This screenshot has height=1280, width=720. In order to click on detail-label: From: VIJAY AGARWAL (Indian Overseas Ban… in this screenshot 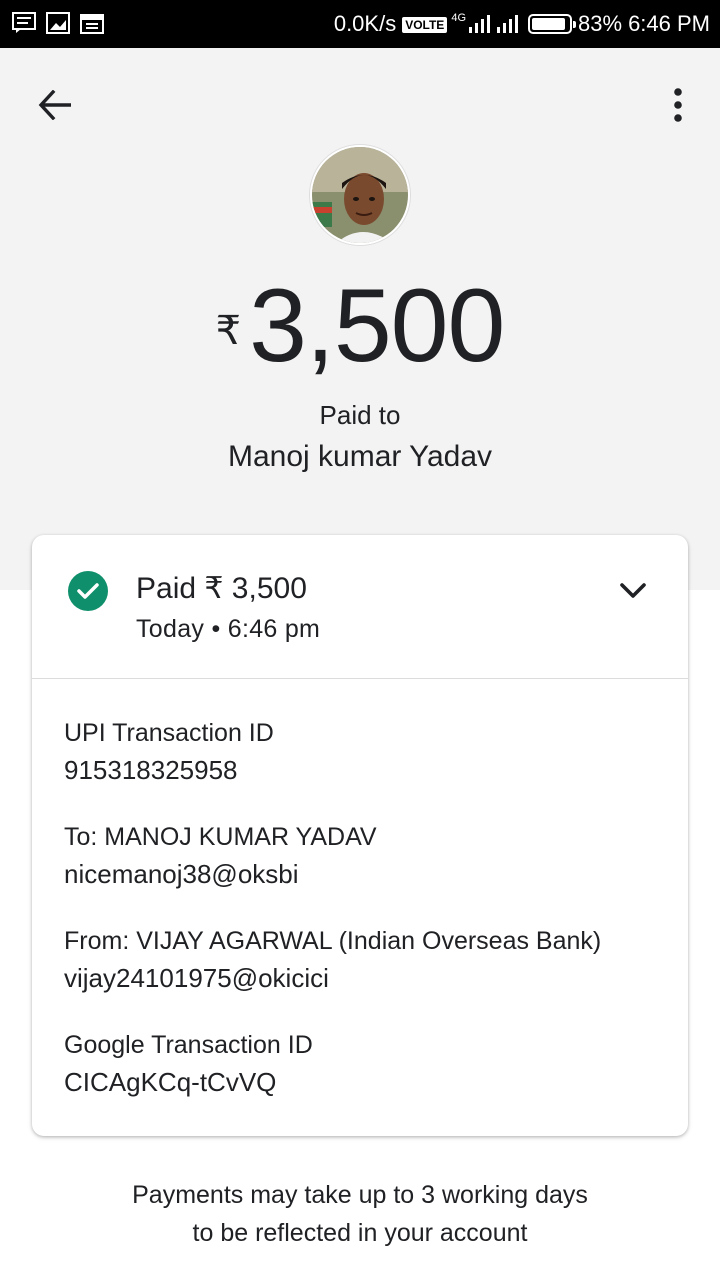, I will do `click(333, 941)`.